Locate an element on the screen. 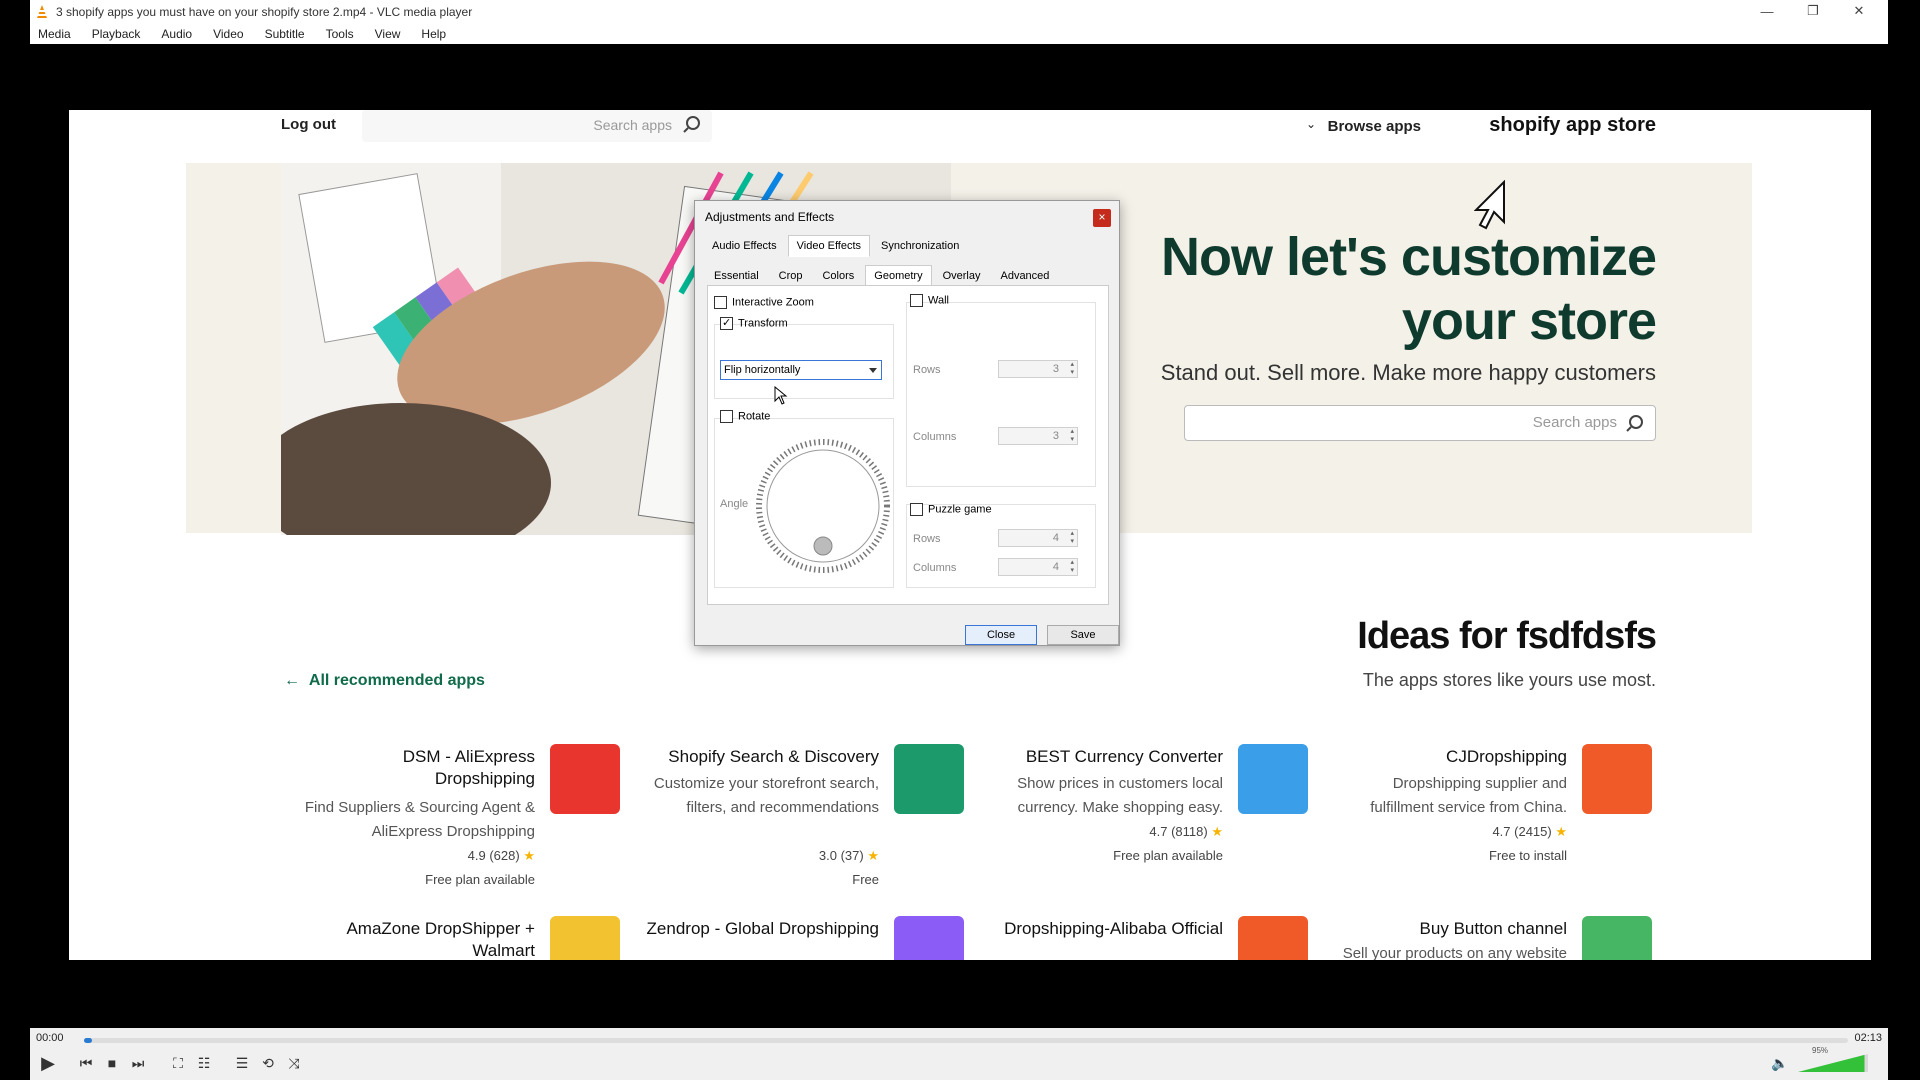  puzzle-checkbox is located at coordinates (916, 509).